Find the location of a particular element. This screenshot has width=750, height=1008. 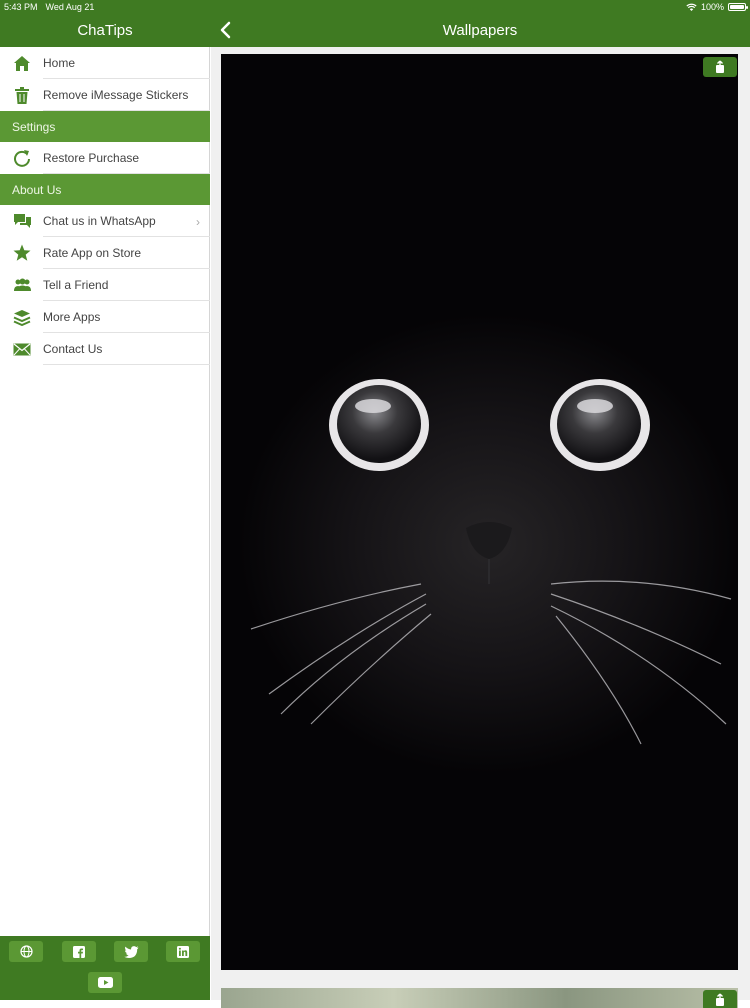

linkedin-icon is located at coordinates (183, 951).